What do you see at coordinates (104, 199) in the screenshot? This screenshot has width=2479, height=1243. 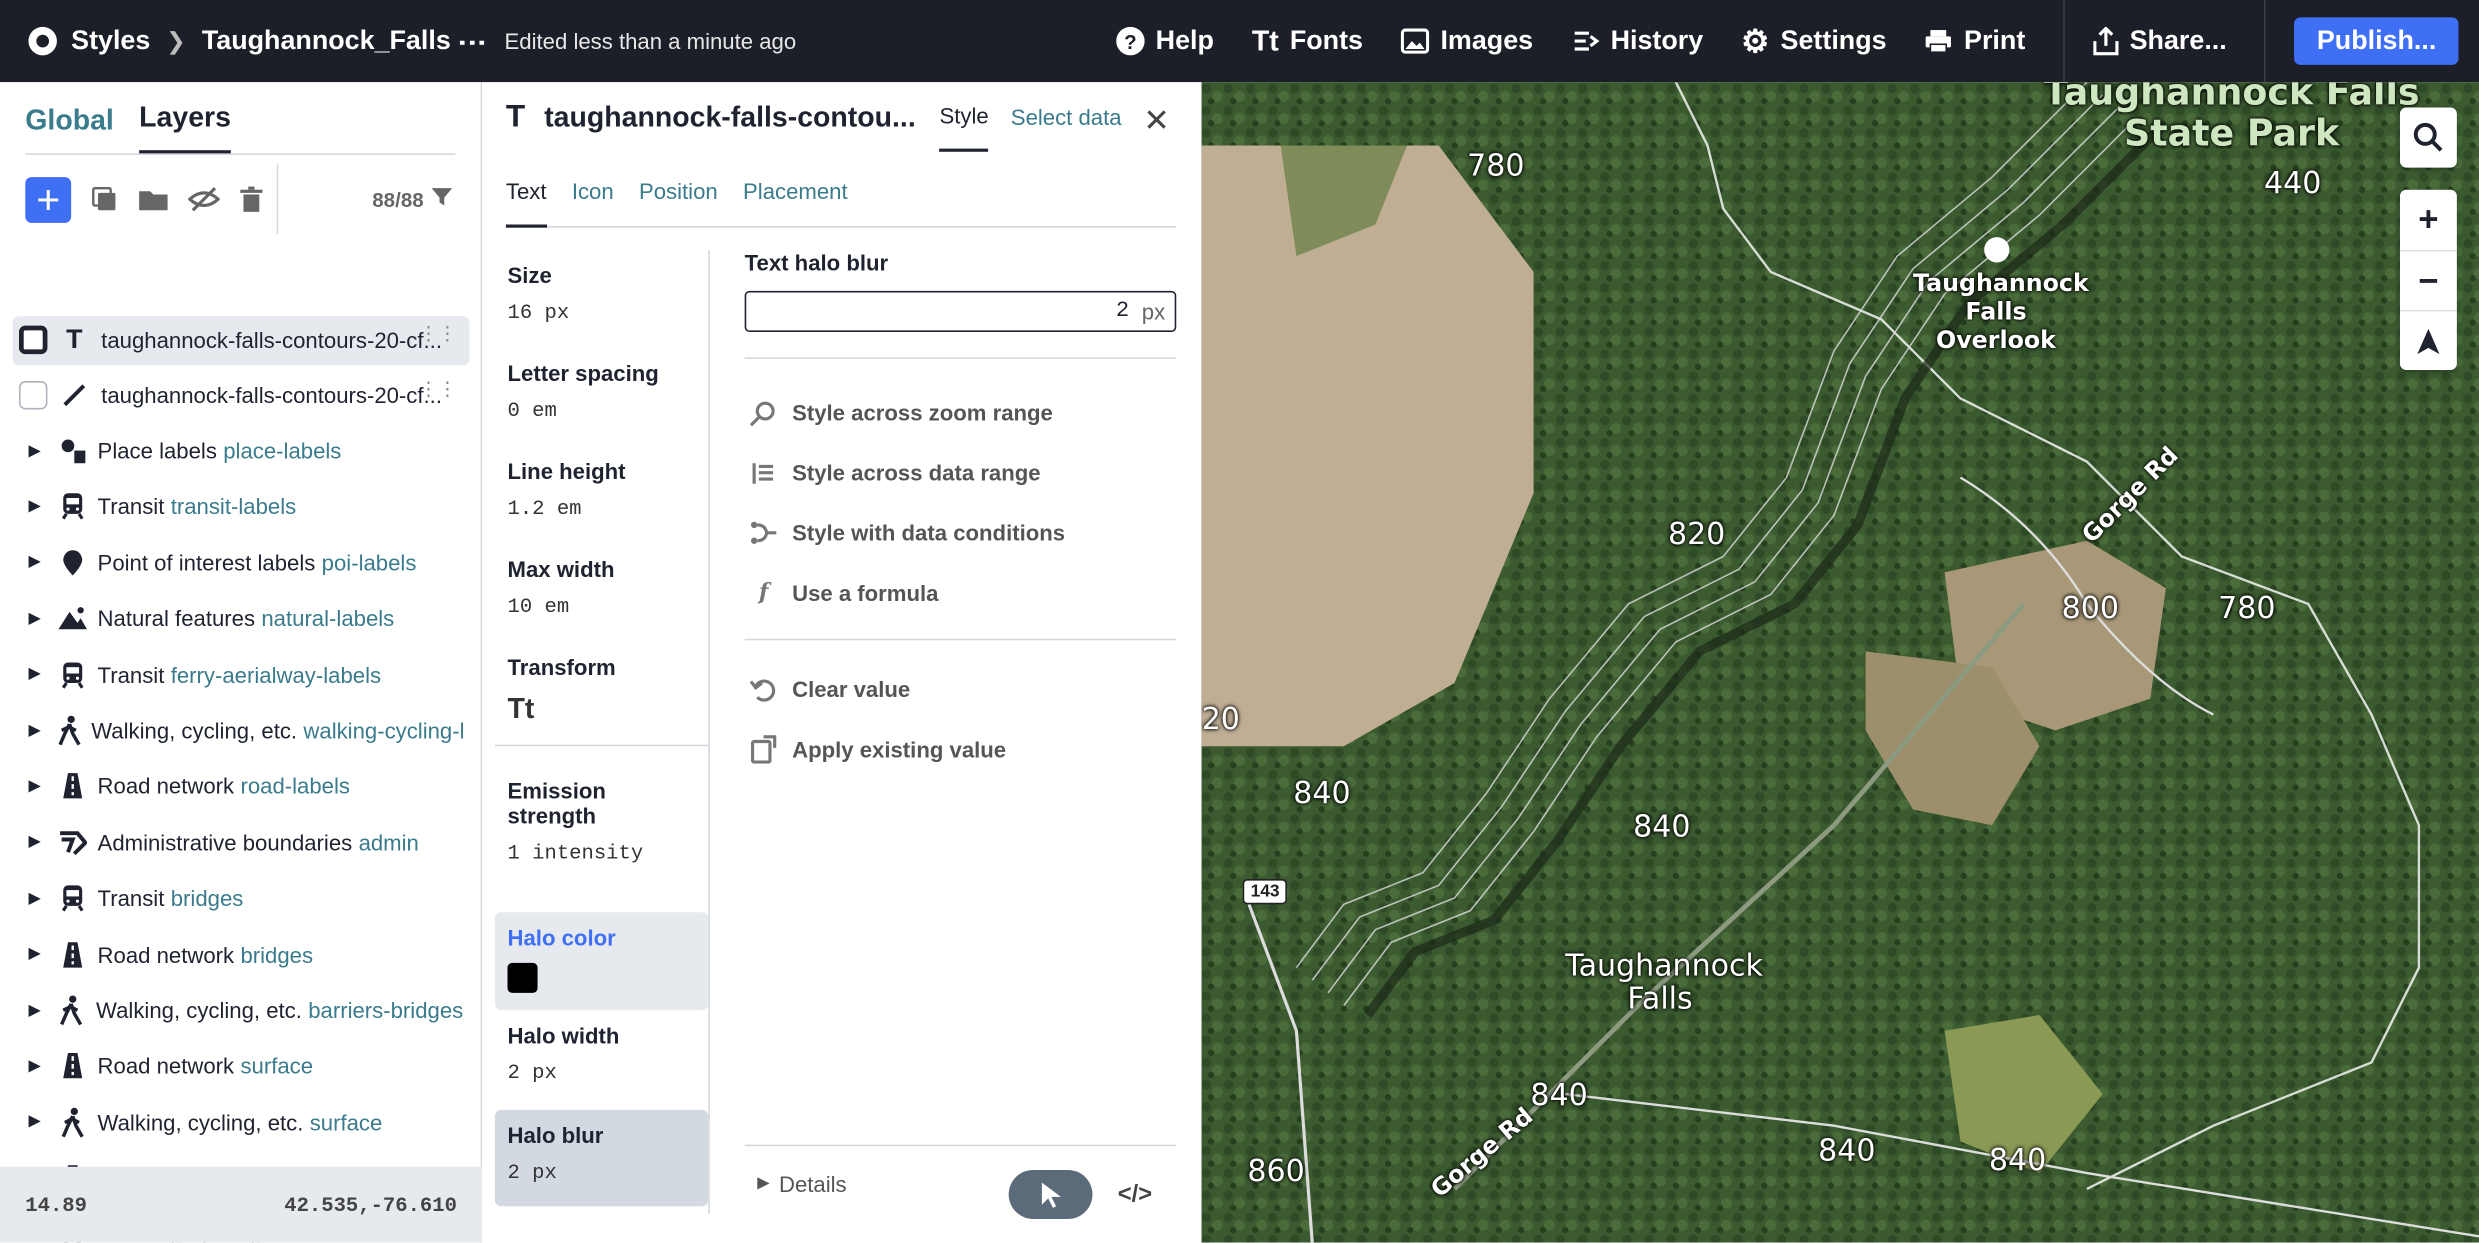 I see `duplicate-icon` at bounding box center [104, 199].